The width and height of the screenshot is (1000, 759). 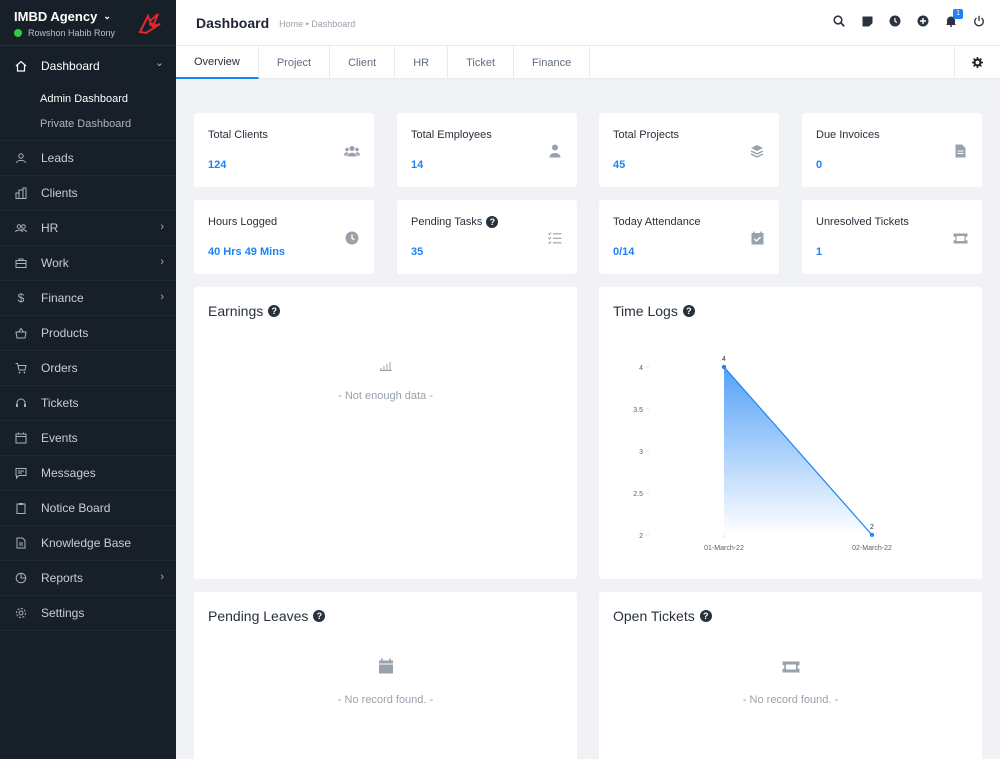 What do you see at coordinates (839, 21) in the screenshot?
I see `search-icon` at bounding box center [839, 21].